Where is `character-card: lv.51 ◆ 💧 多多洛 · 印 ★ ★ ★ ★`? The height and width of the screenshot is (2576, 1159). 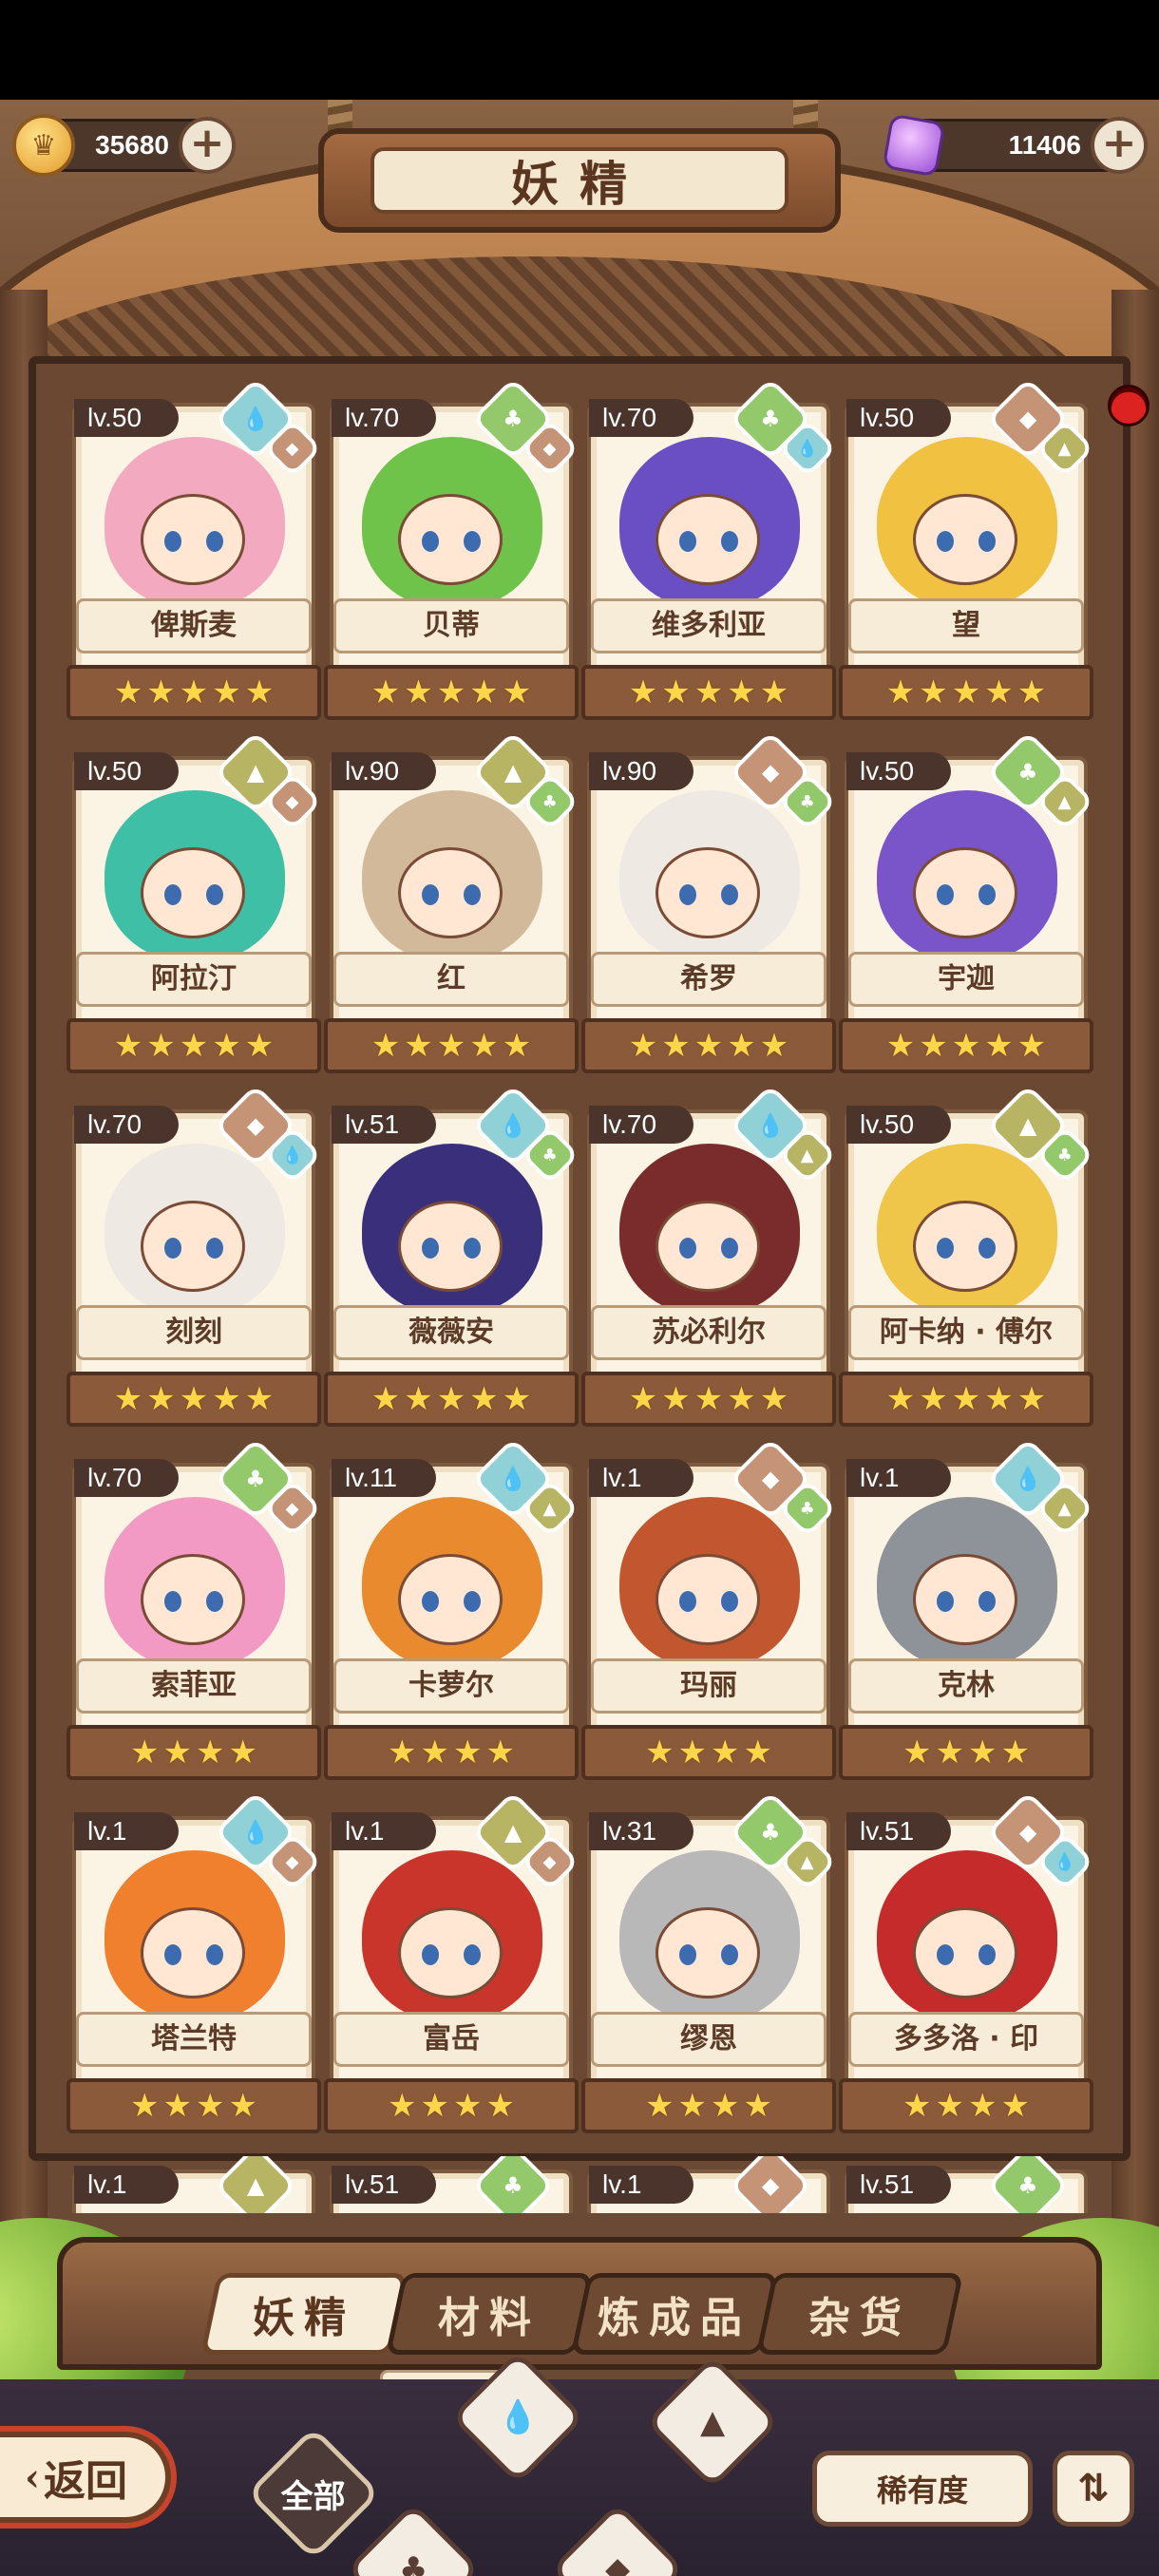
character-card: lv.51 ◆ 💧 多多洛 · 印 ★ ★ ★ ★ is located at coordinates (967, 1963).